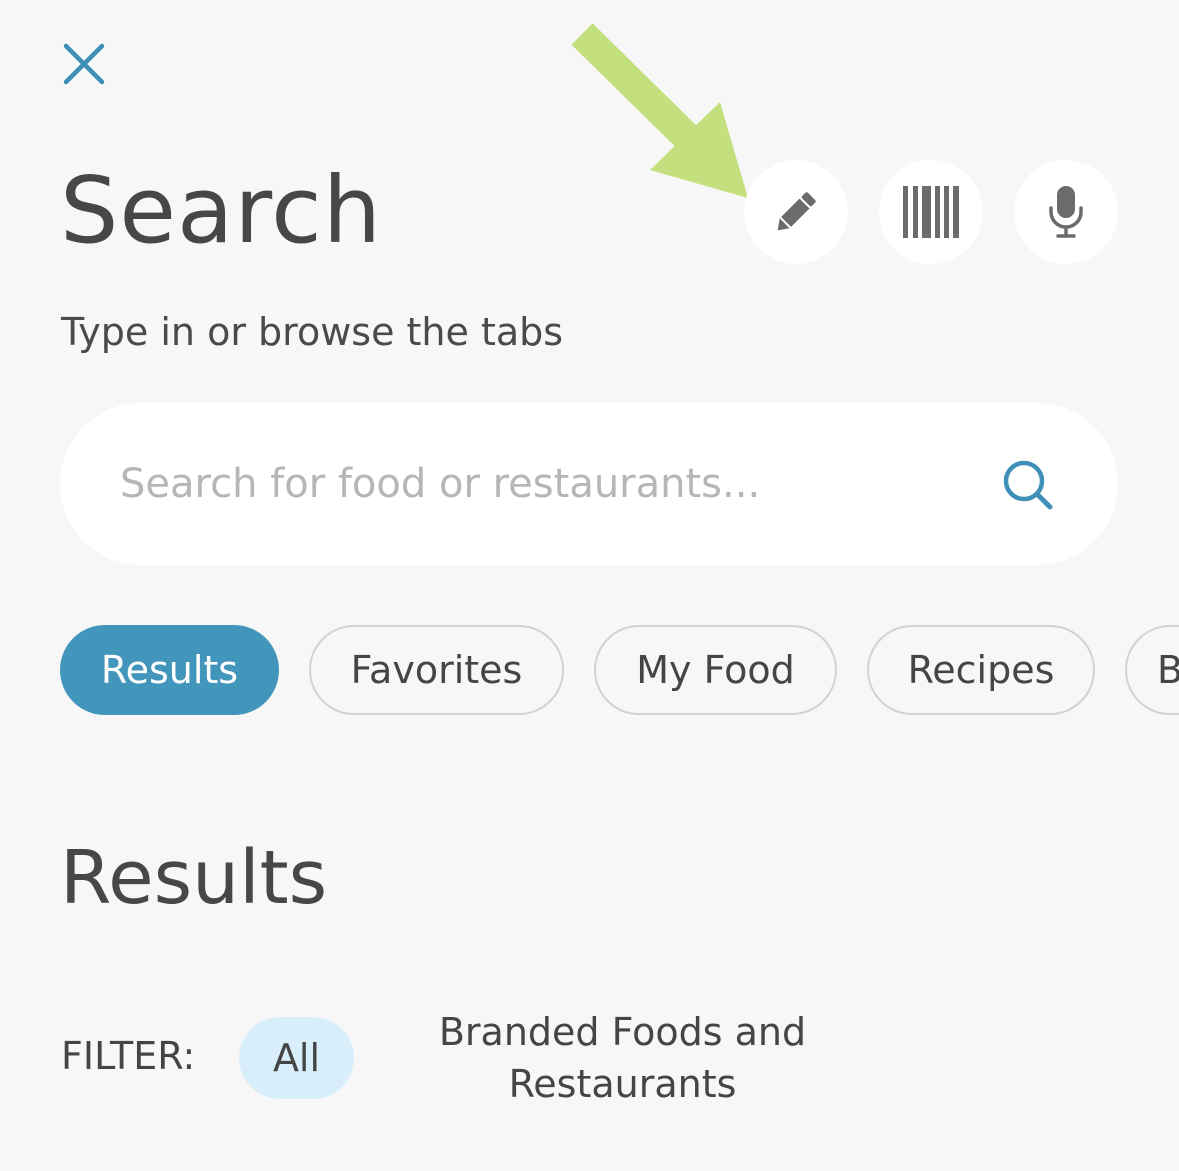  I want to click on manual-entry-button, so click(796, 212).